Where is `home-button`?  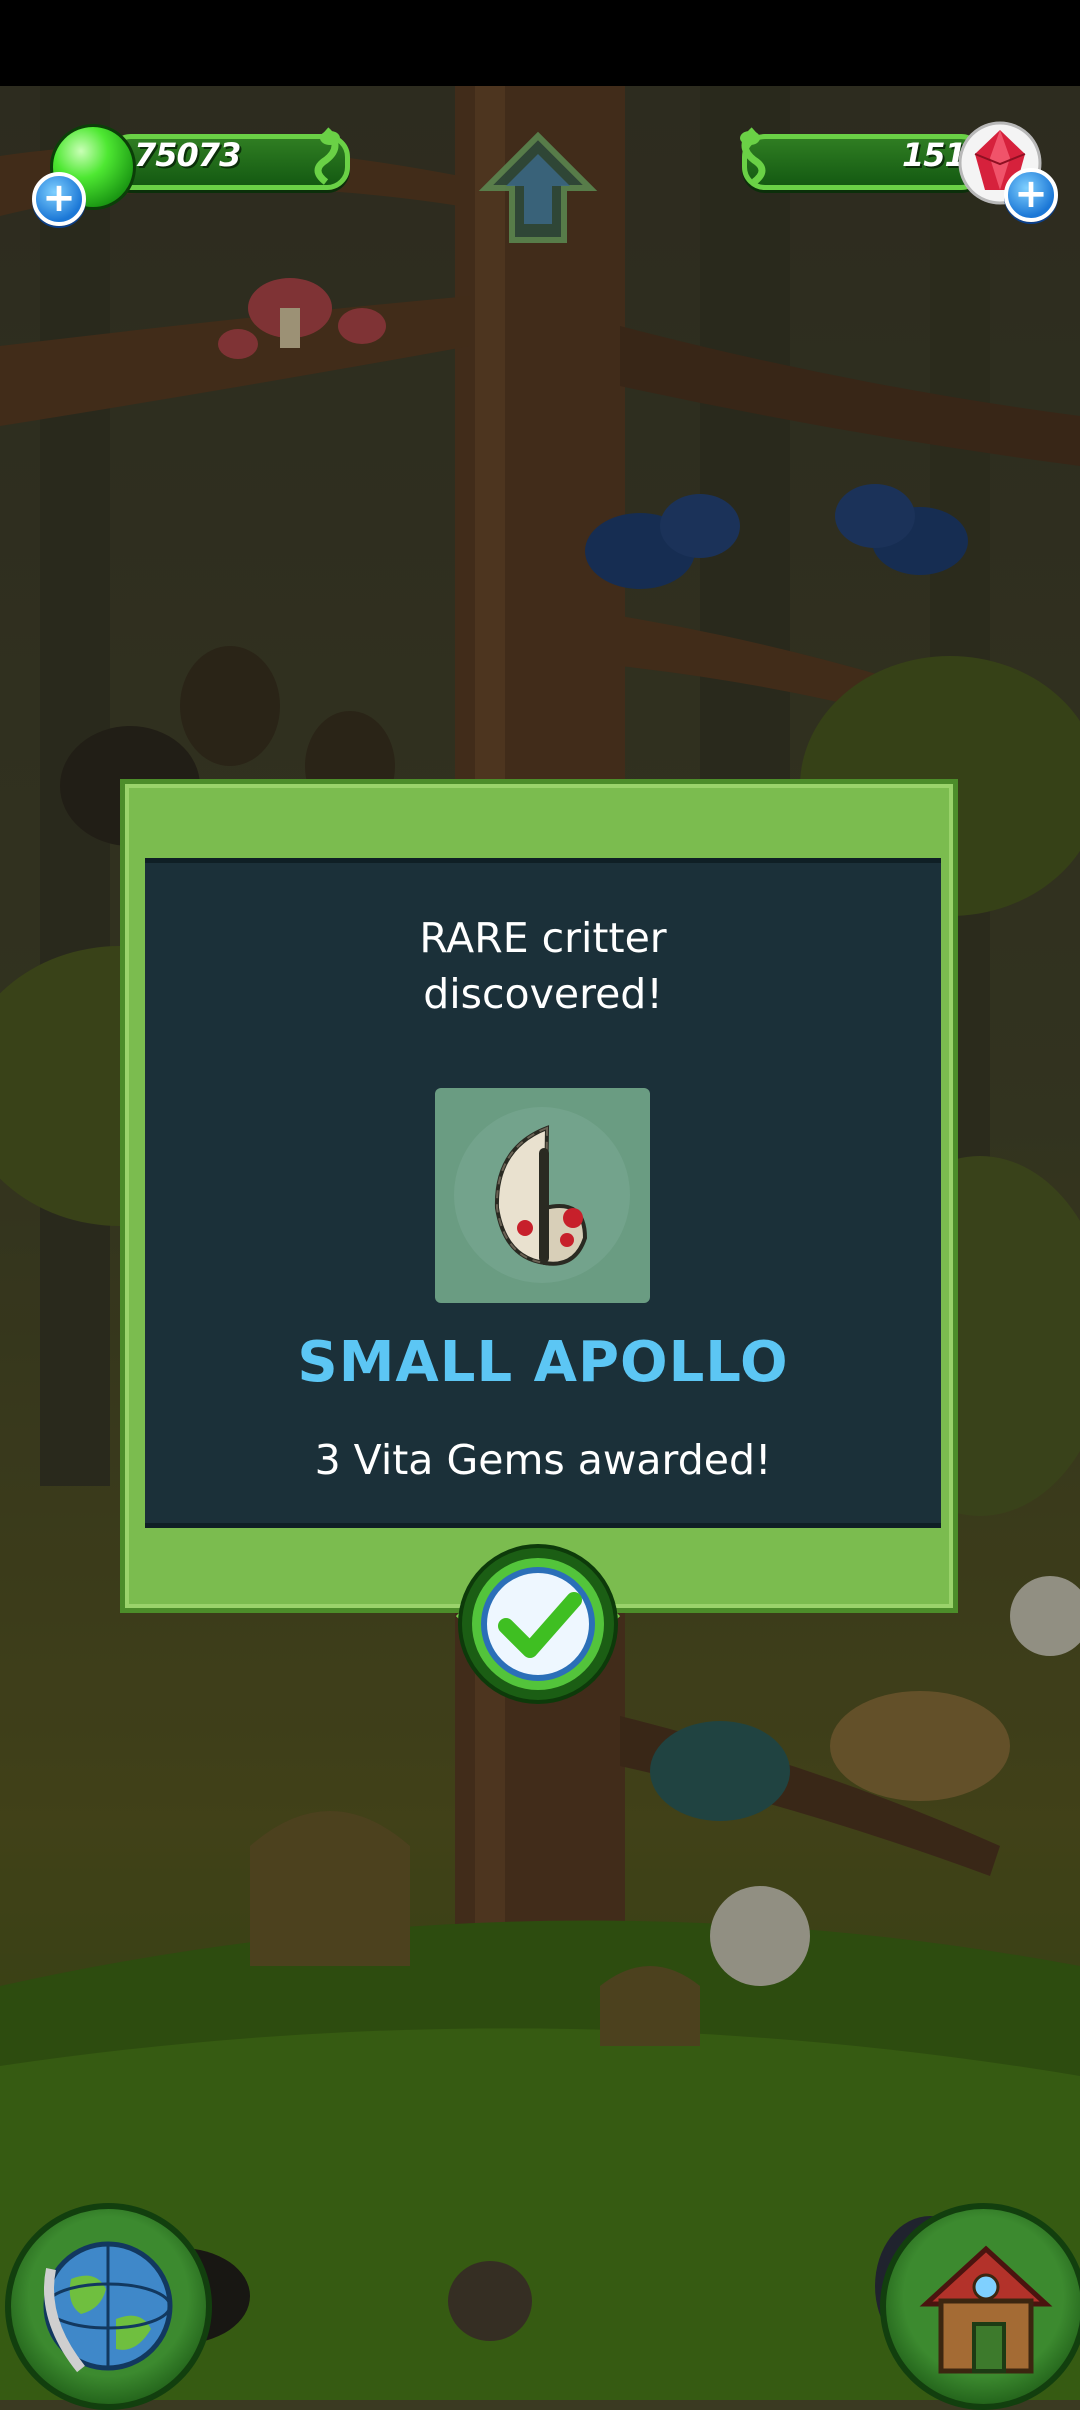
home-button is located at coordinates (980, 2306).